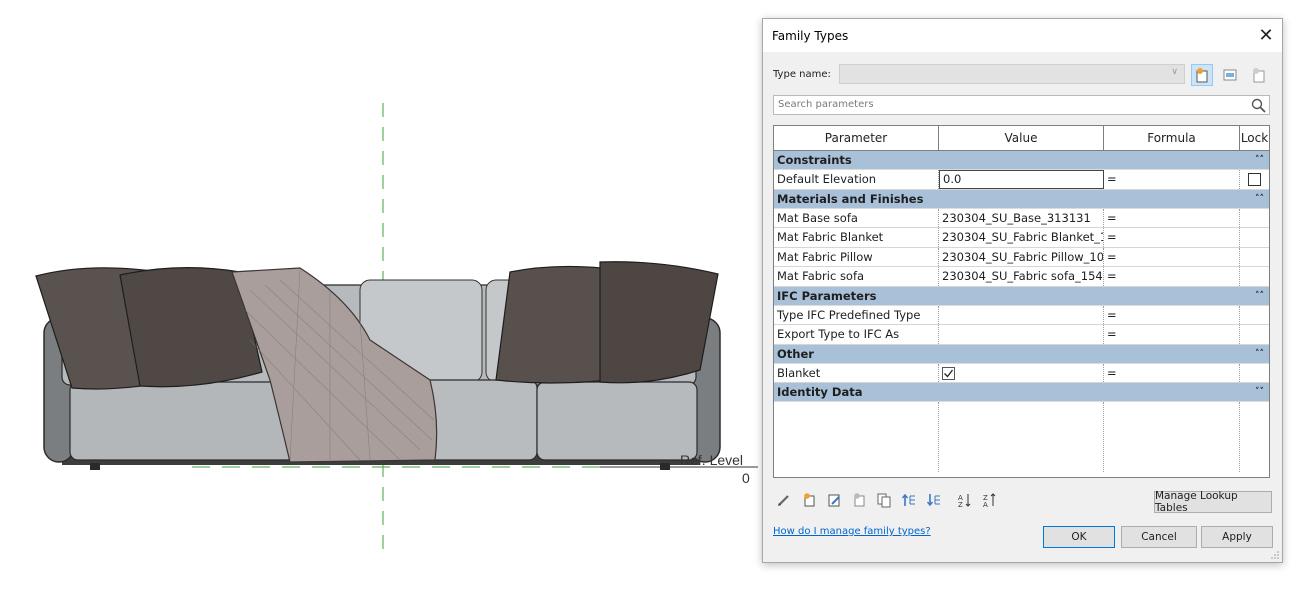  What do you see at coordinates (909, 500) in the screenshot?
I see `move-up-button` at bounding box center [909, 500].